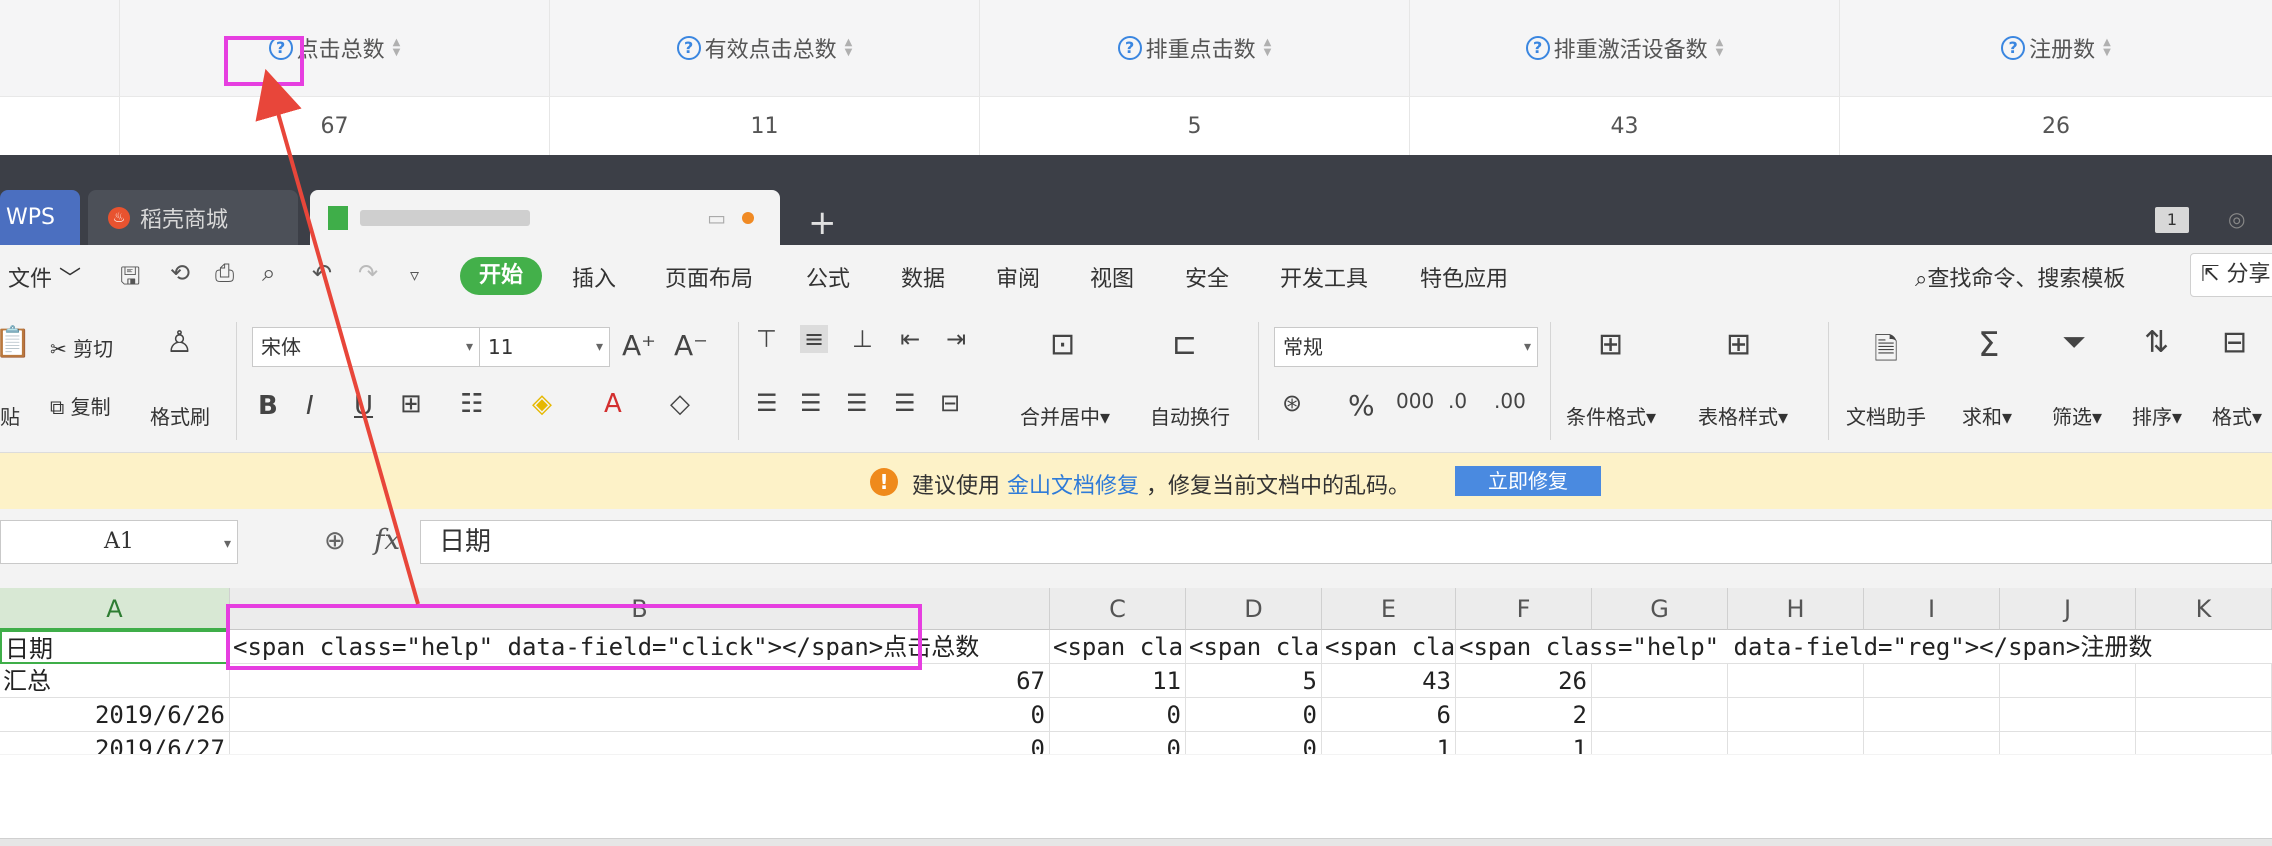 Image resolution: width=2272 pixels, height=846 pixels. Describe the element at coordinates (1389, 647) in the screenshot. I see `cell-e1: <span cla` at that location.